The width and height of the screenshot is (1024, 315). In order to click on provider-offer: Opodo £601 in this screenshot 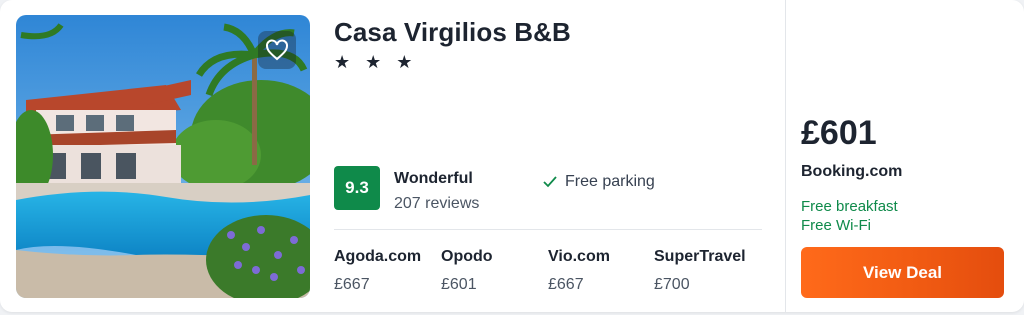, I will do `click(467, 271)`.